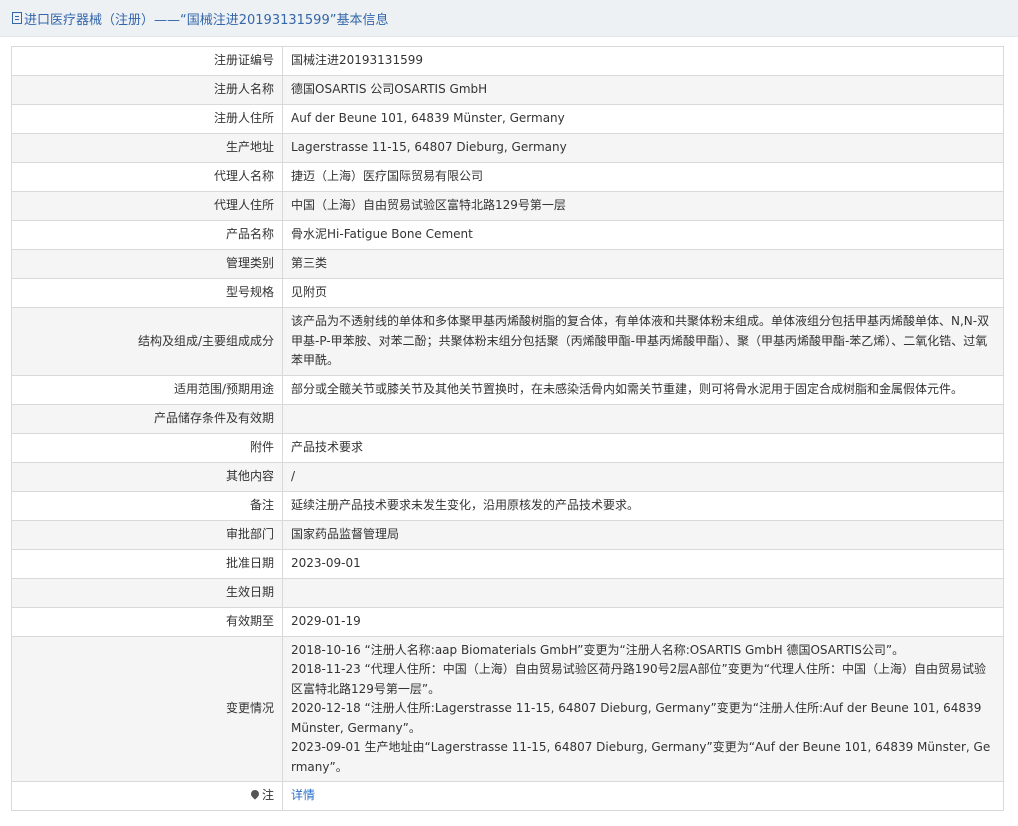 The height and width of the screenshot is (826, 1018). Describe the element at coordinates (147, 621) in the screenshot. I see `row-label: 有效期至` at that location.